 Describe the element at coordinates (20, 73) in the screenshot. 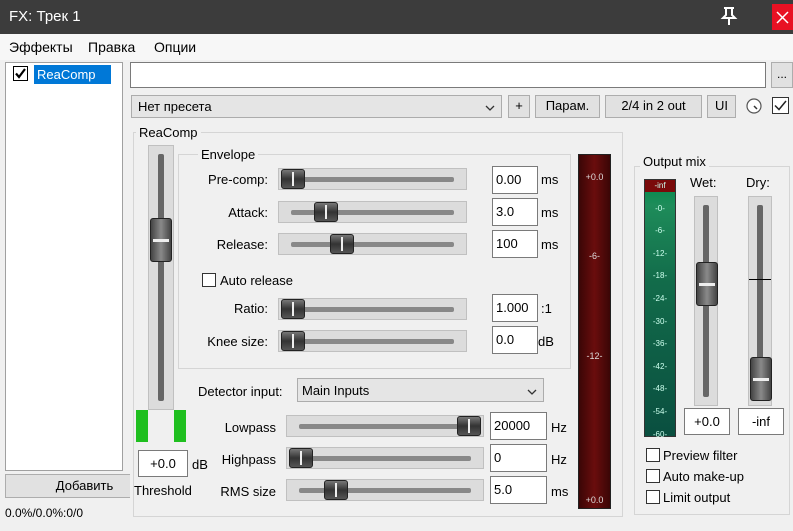

I see `fx-enable-checkbox` at that location.